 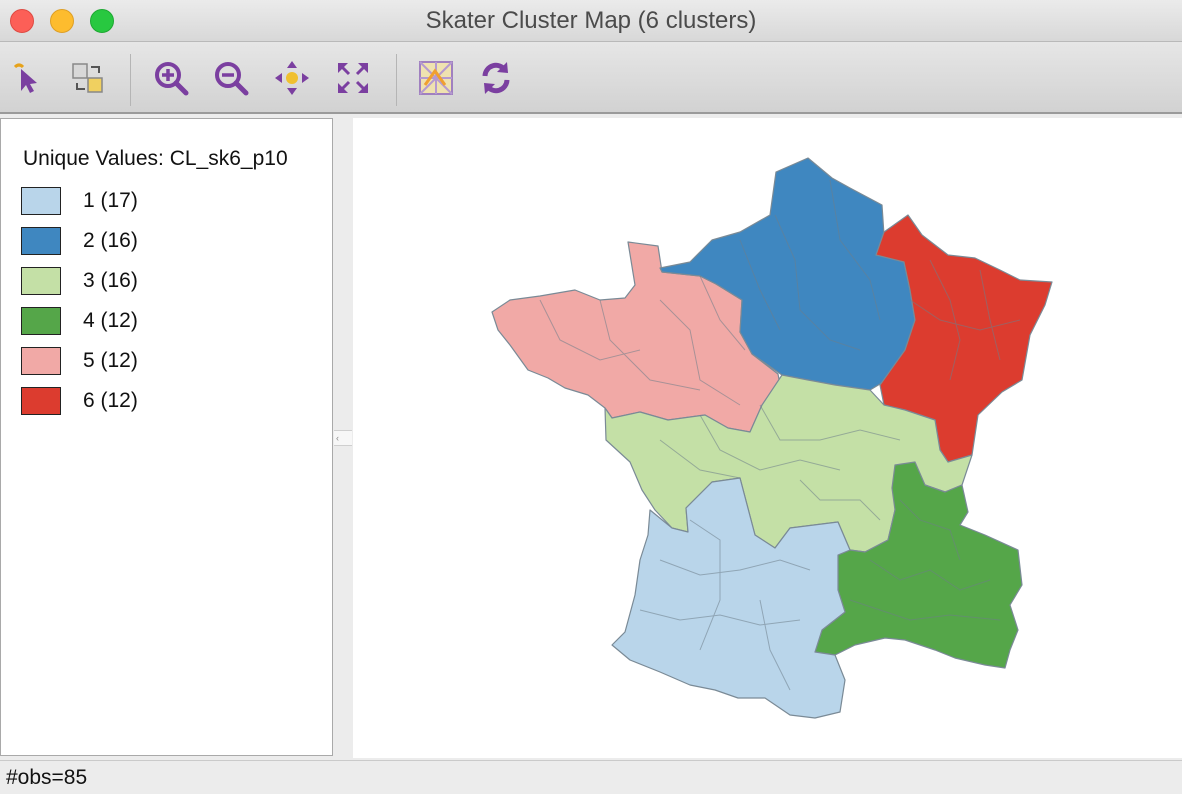 I want to click on zoom-out-icon, so click(x=232, y=79).